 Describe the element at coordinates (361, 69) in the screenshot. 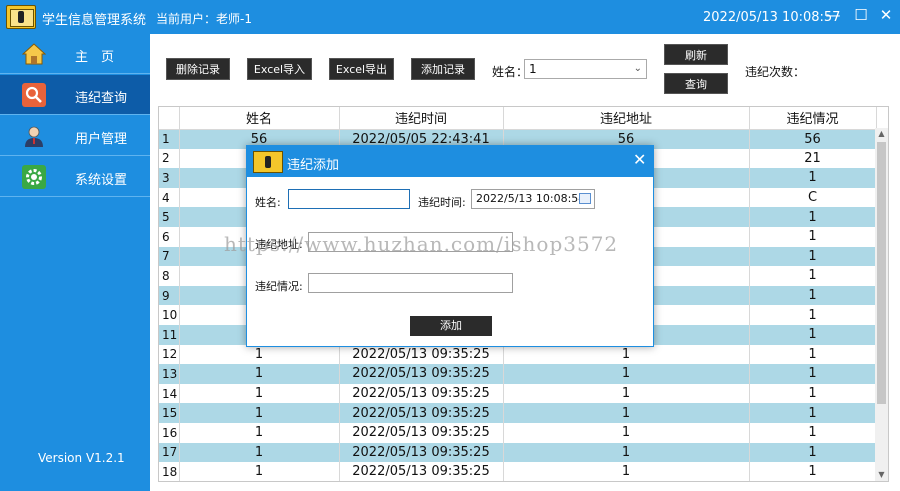

I see `excel-export-button: Excel导出` at that location.